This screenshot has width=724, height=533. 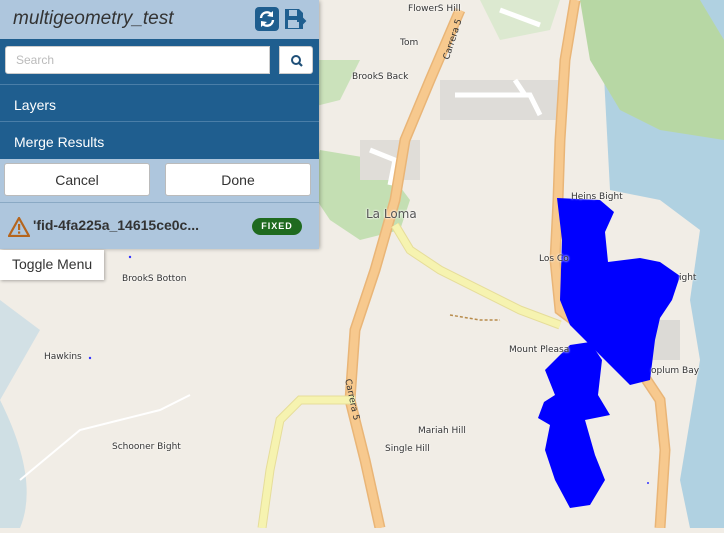 What do you see at coordinates (442, 431) in the screenshot?
I see `map-label-mariah-hill: Mariah Hill` at bounding box center [442, 431].